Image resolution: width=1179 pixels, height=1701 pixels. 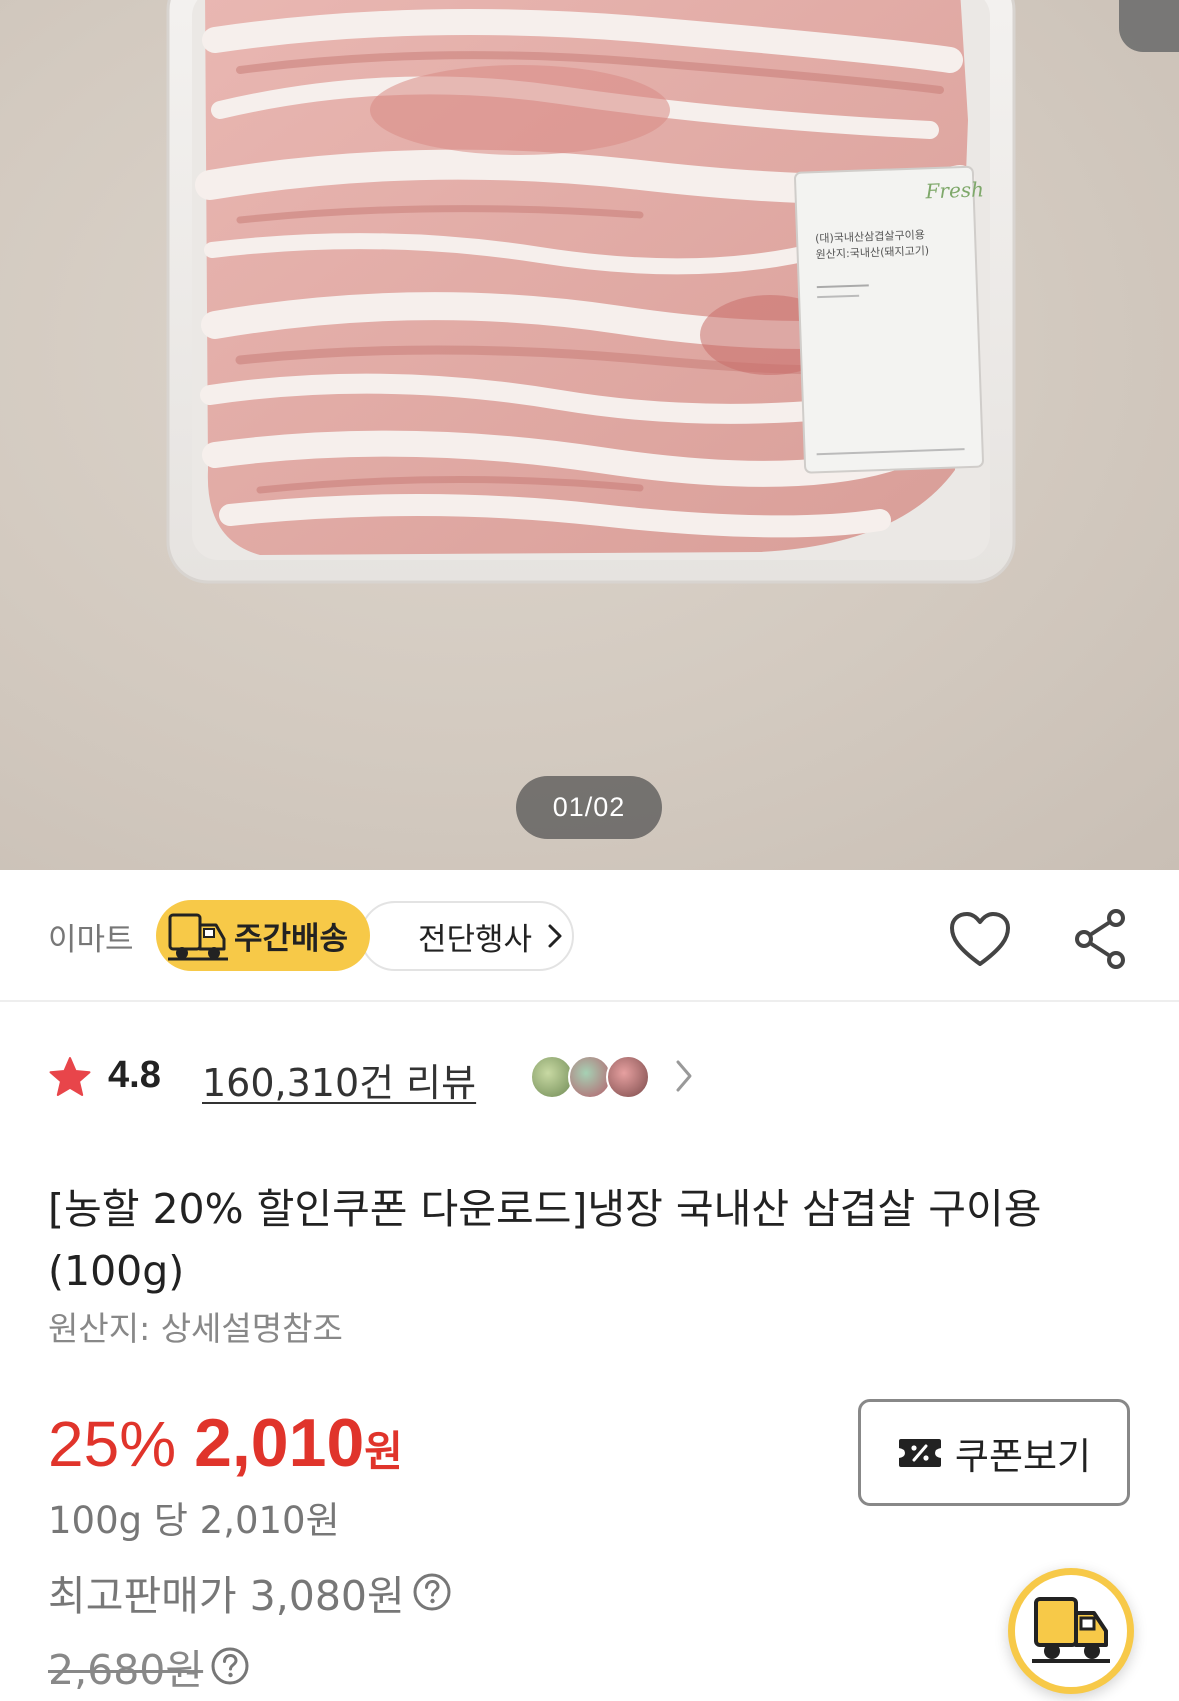 What do you see at coordinates (628, 1077) in the screenshot?
I see `review-thumbnail` at bounding box center [628, 1077].